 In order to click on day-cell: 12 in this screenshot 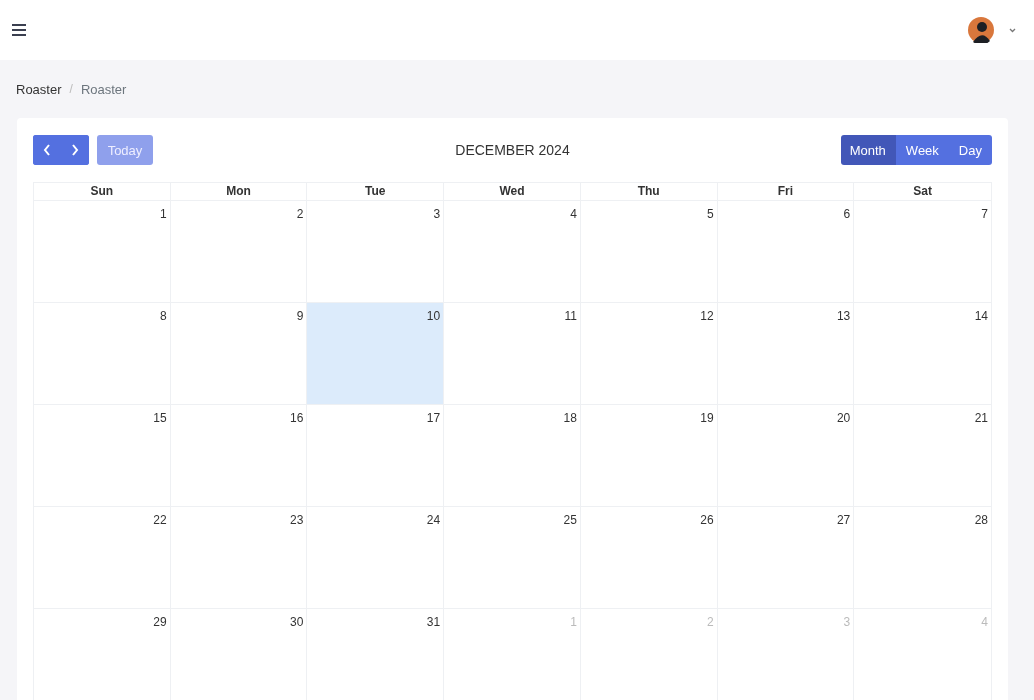, I will do `click(649, 354)`.